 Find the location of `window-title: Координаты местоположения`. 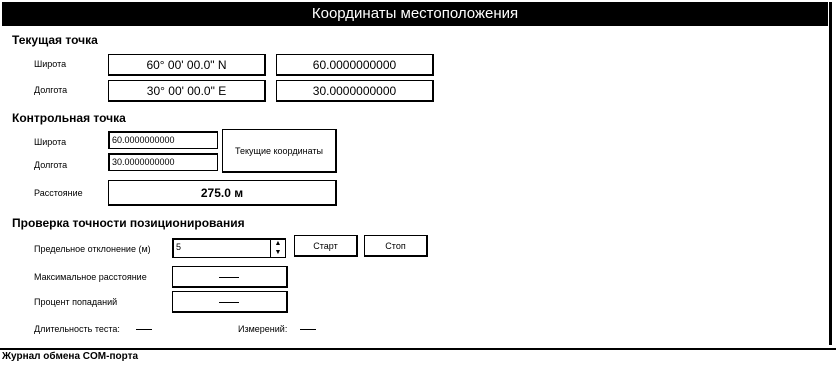

window-title: Координаты местоположения is located at coordinates (415, 14).